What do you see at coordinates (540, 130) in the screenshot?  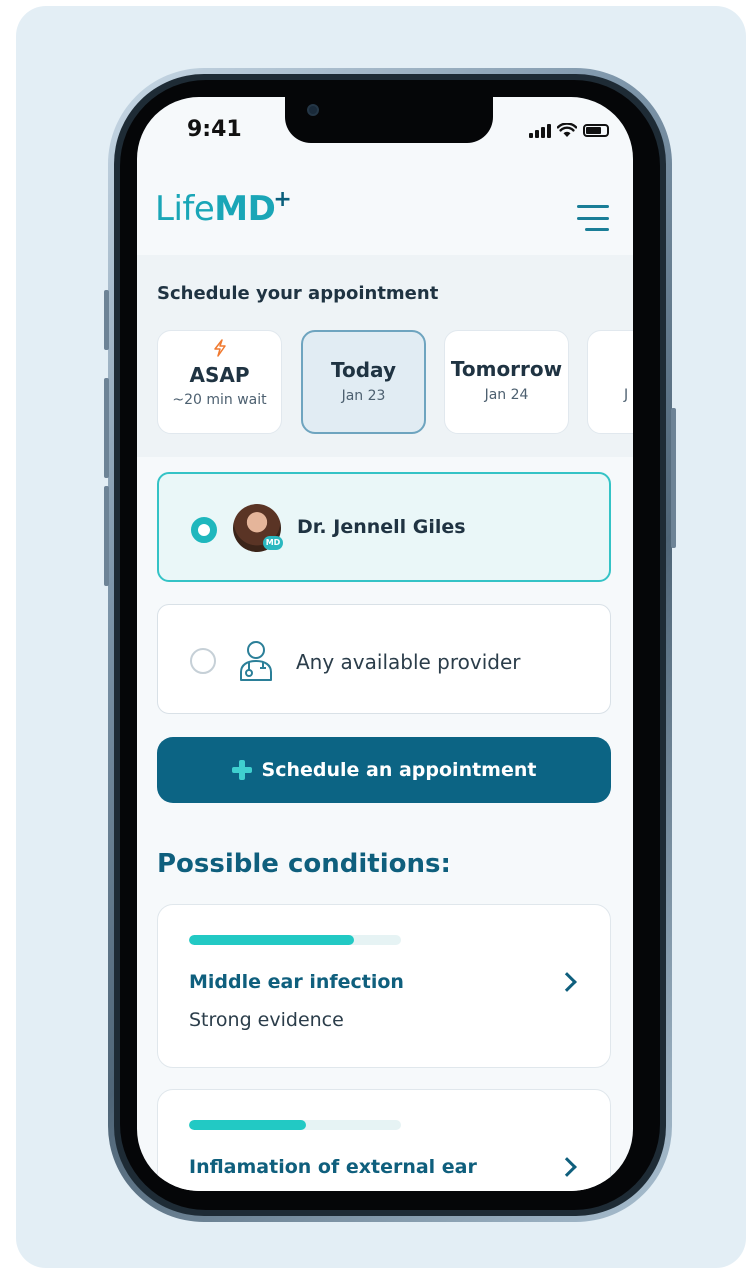 I see `signal-icon` at bounding box center [540, 130].